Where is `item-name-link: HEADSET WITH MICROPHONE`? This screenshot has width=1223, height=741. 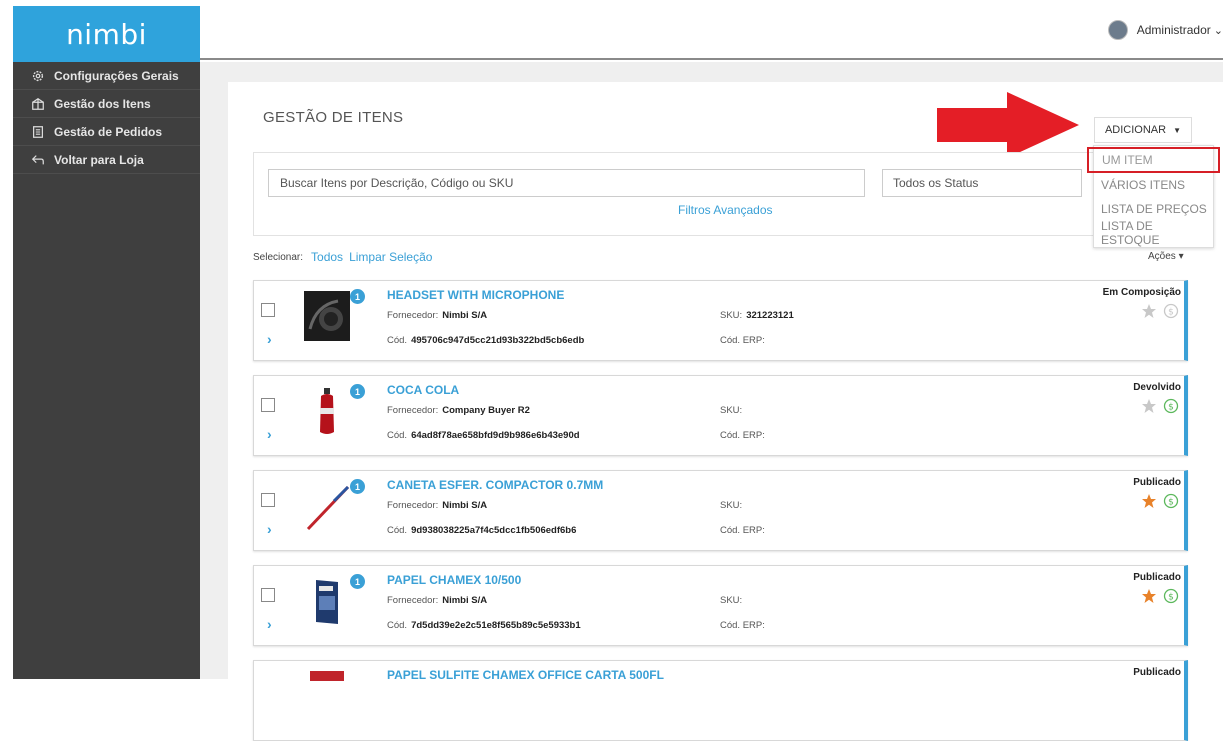 item-name-link: HEADSET WITH MICROPHONE is located at coordinates (475, 295).